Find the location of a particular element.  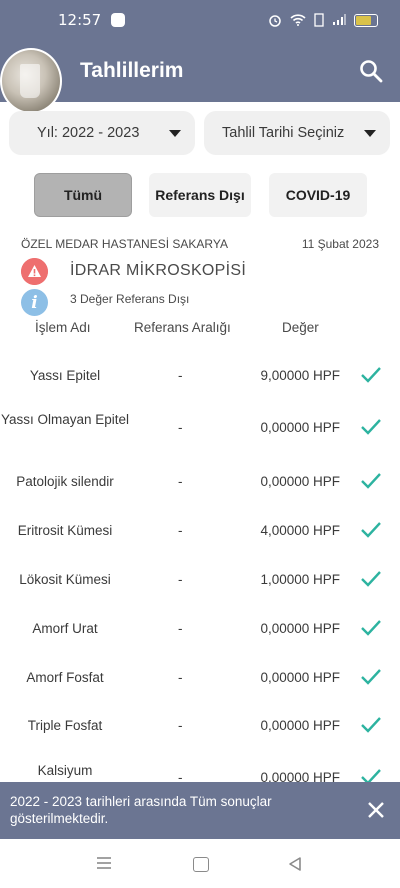

table-row: Eritrosit Kümesi - 4,00000 HPF is located at coordinates (200, 530).